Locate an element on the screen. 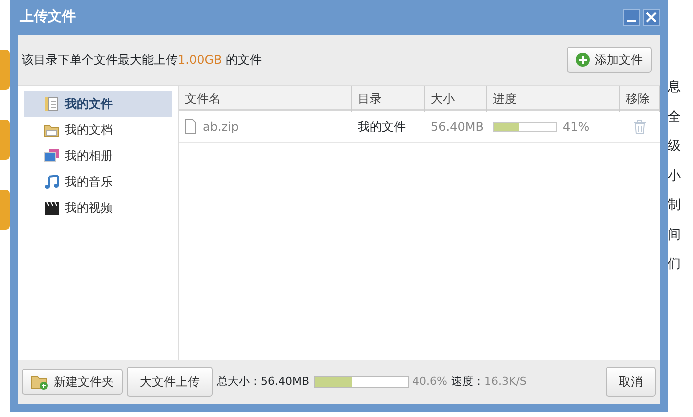 This screenshot has height=417, width=693. plus-icon is located at coordinates (583, 60).